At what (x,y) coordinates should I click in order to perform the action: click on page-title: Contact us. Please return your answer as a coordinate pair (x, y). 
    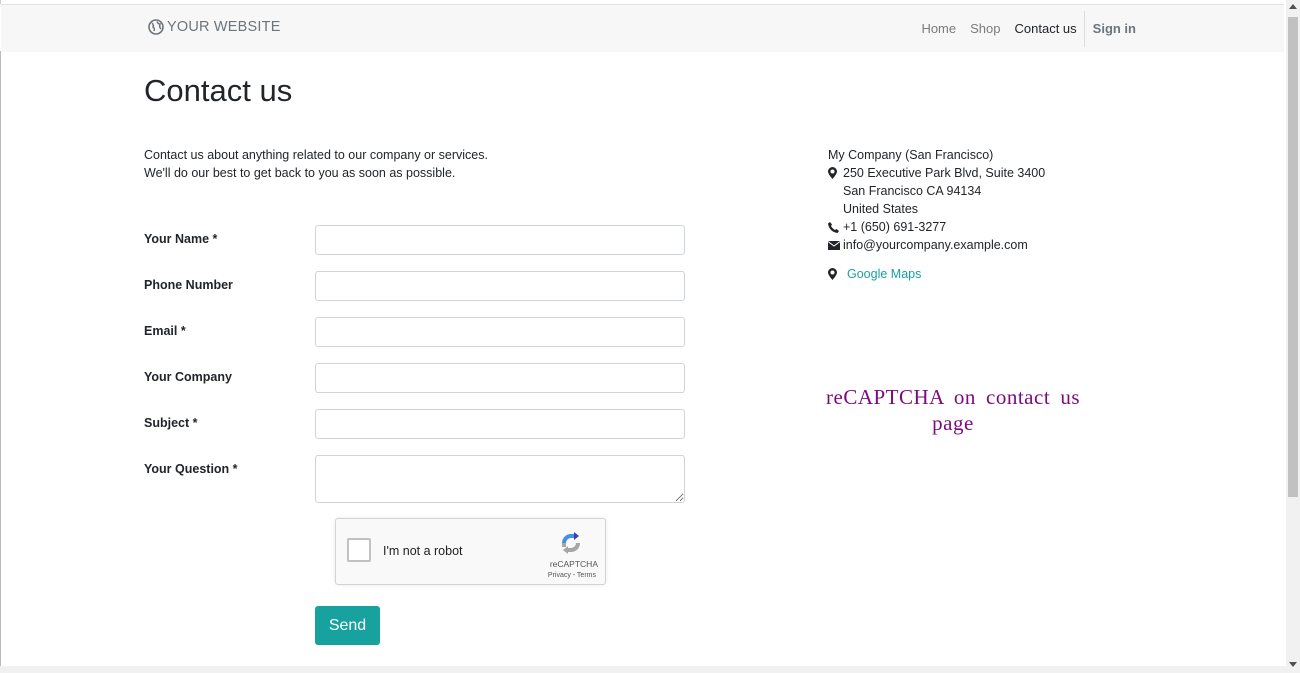
    Looking at the image, I should click on (218, 90).